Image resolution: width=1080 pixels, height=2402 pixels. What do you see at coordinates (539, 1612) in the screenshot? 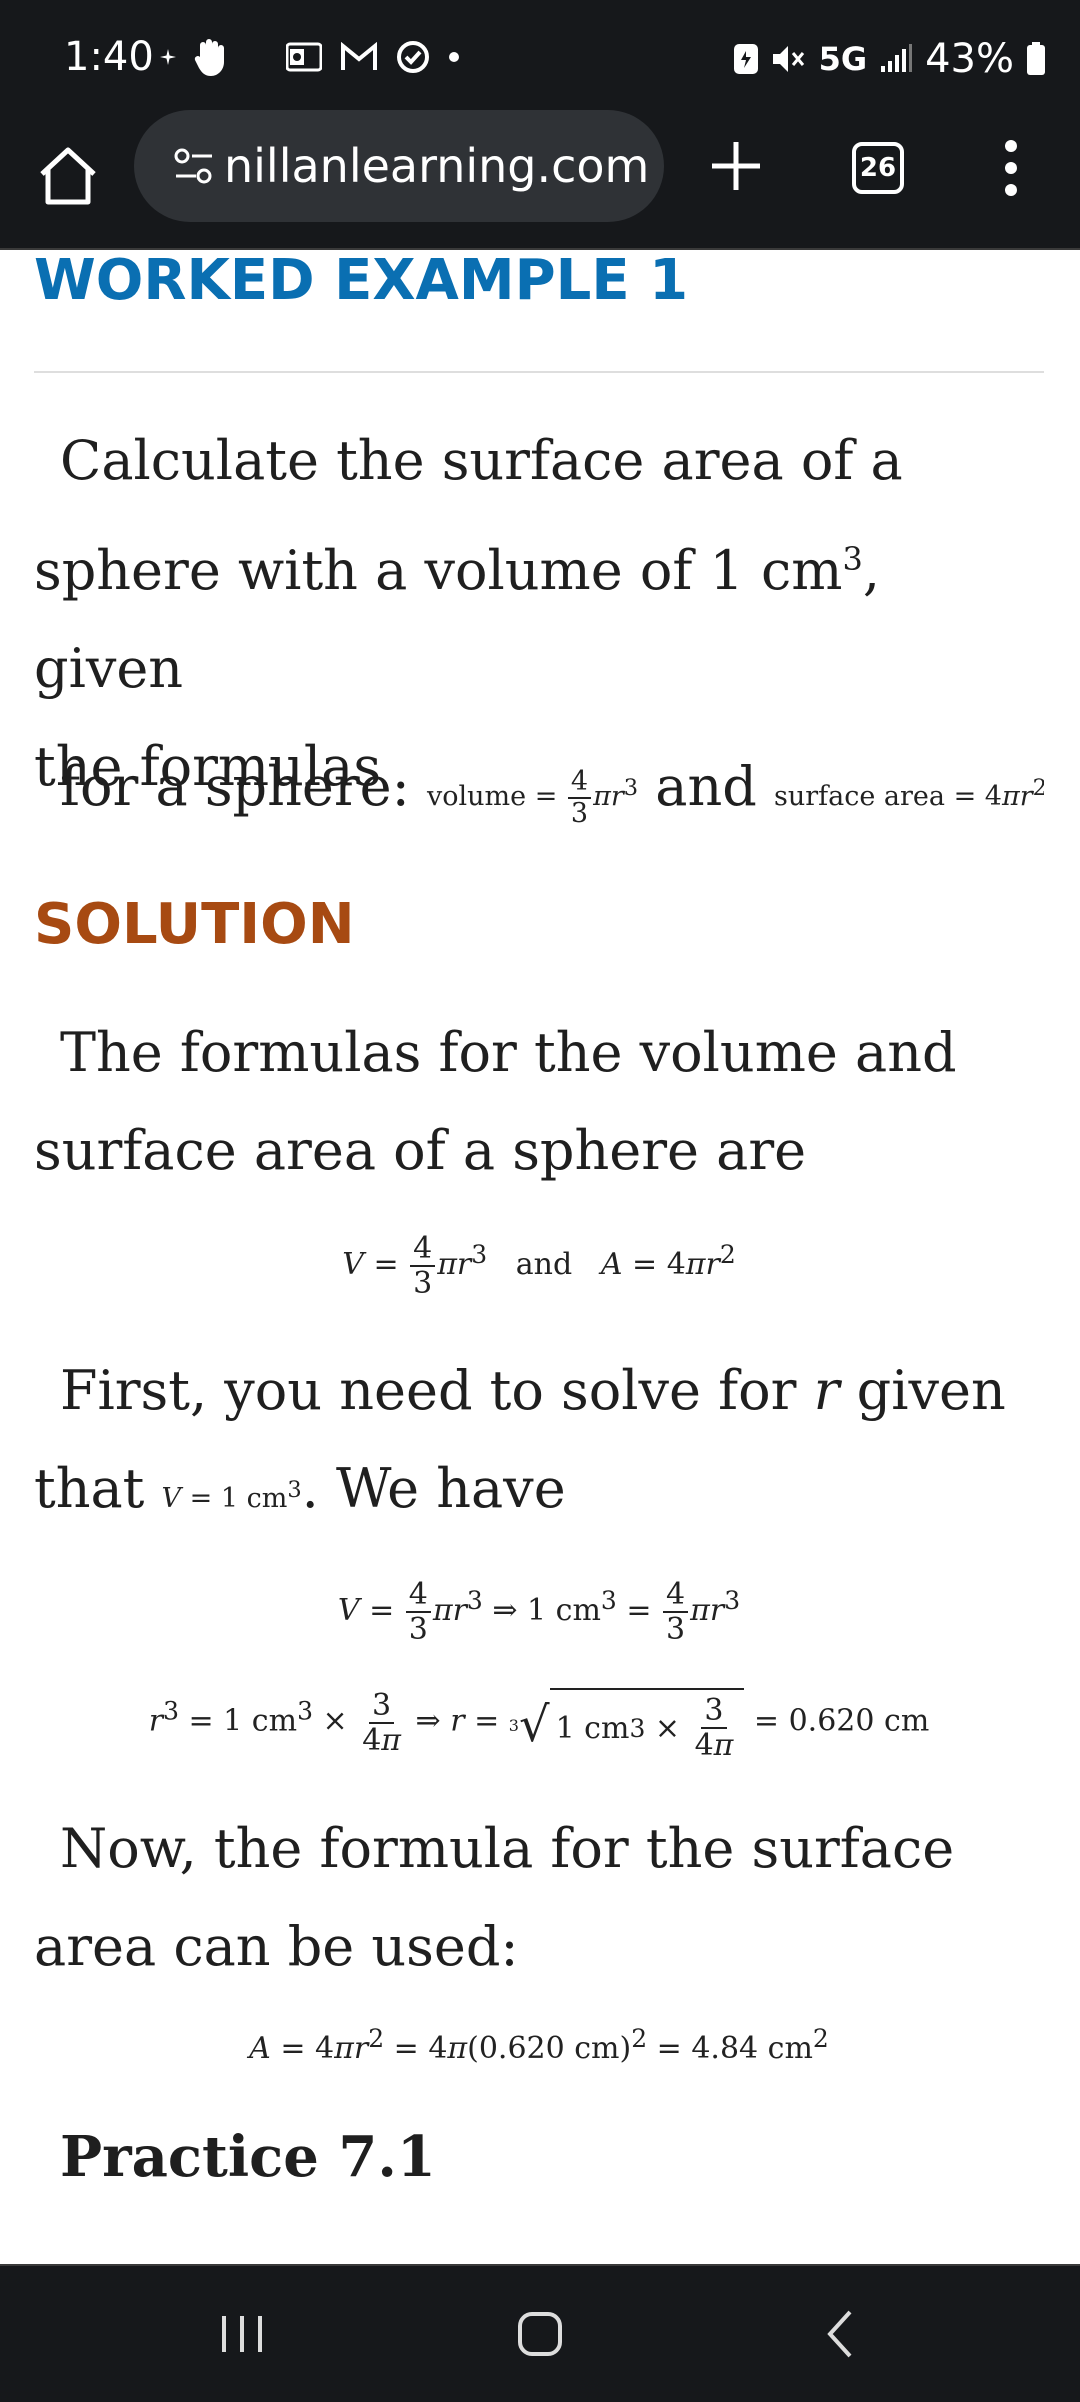
I see `volume-equation: V = 4 3 πr3 ⇒ 1 cm3 = 4 3 πr3` at bounding box center [539, 1612].